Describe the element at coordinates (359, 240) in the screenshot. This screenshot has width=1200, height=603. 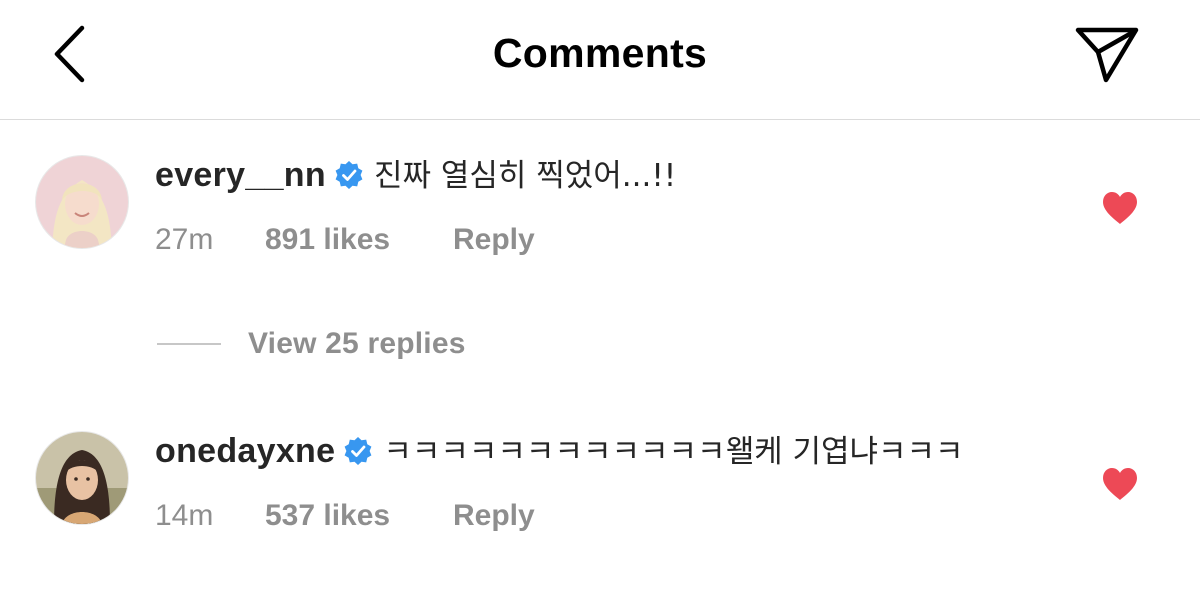
I see `comment-likes: 891 likes` at that location.